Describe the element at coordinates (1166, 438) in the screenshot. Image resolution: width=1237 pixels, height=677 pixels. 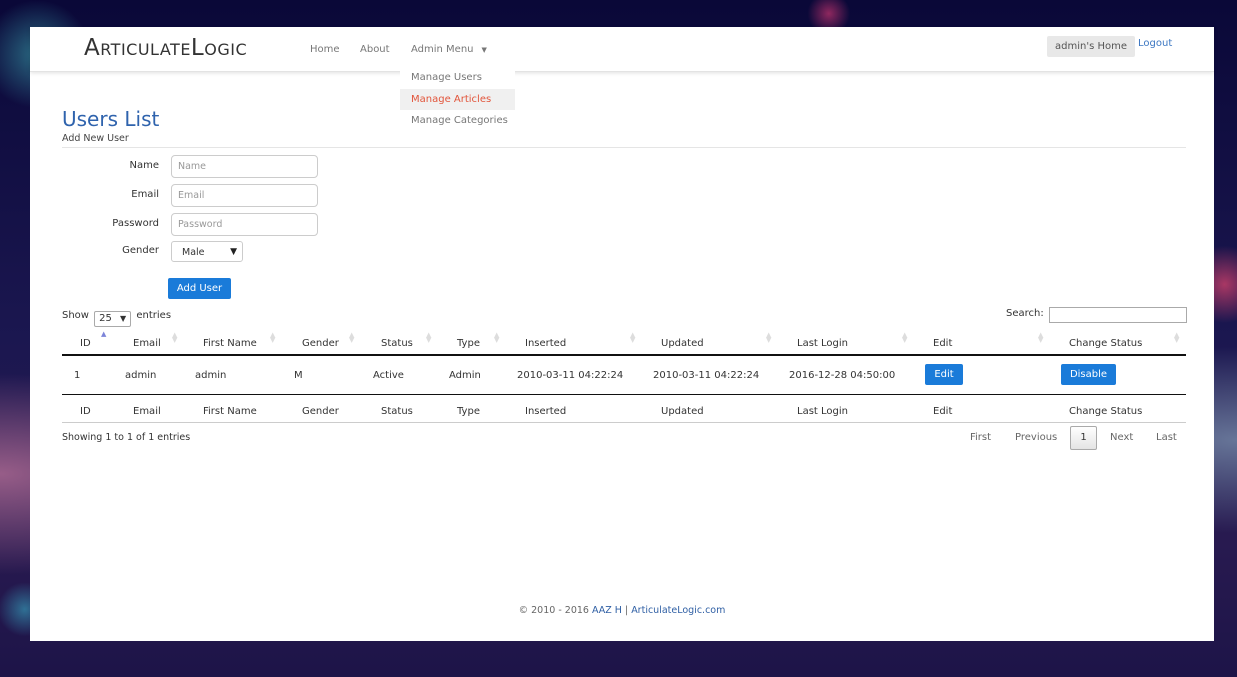
I see `pager-last: Last` at that location.